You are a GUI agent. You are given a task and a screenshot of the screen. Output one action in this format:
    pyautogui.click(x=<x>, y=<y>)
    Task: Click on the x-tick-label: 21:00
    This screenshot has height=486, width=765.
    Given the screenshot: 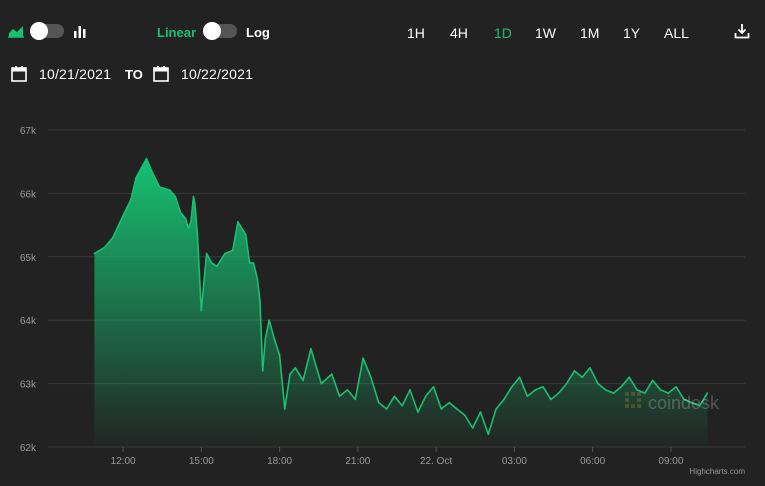 What is the action you would take?
    pyautogui.click(x=357, y=461)
    